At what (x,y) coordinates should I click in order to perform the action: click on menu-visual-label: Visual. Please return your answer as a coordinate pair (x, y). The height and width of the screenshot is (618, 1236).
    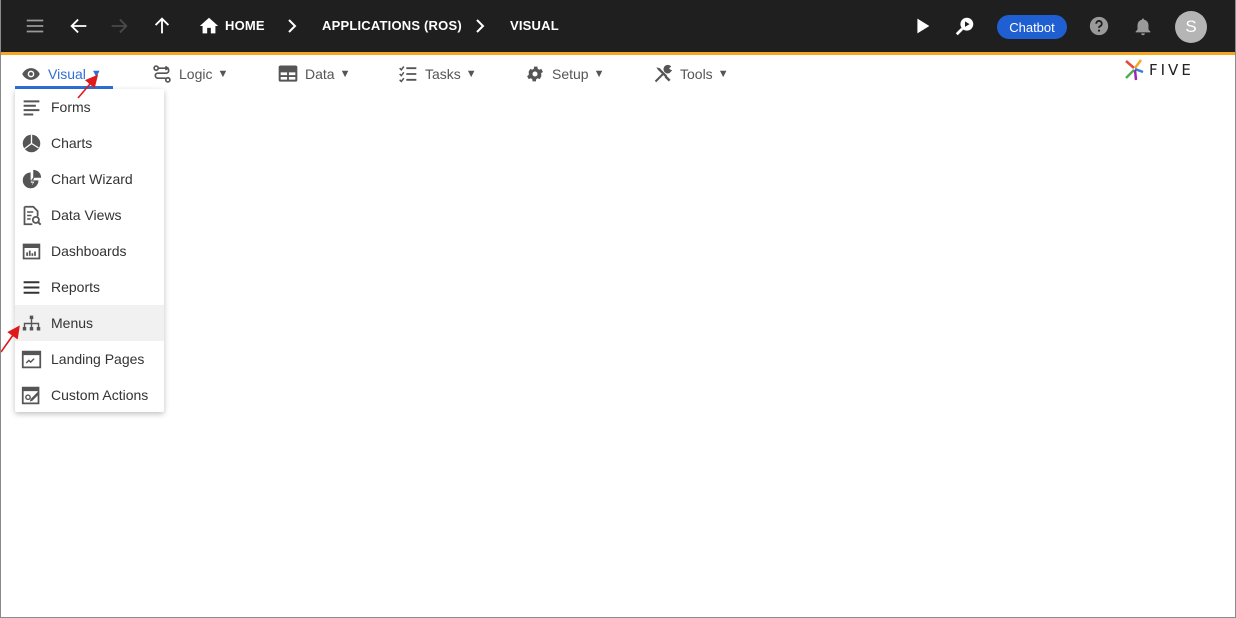
    Looking at the image, I should click on (67, 74).